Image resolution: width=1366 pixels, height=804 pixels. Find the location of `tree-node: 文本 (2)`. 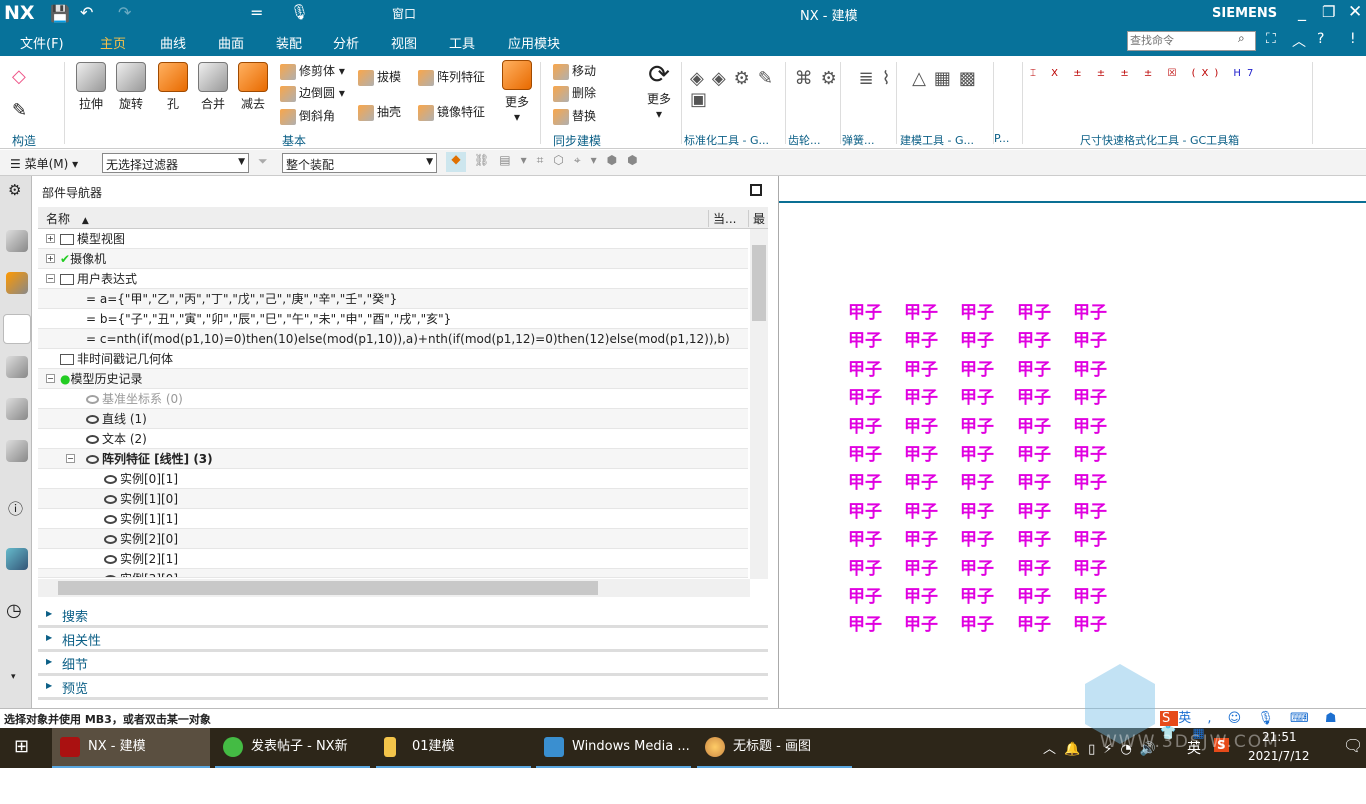

tree-node: 文本 (2) is located at coordinates (116, 439).